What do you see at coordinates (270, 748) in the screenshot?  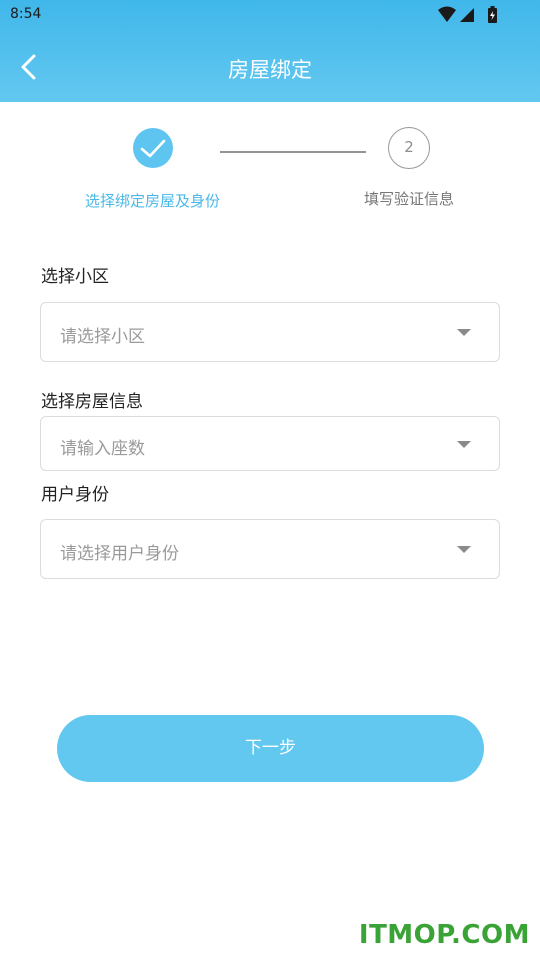 I see `next-step-button: 下一步` at bounding box center [270, 748].